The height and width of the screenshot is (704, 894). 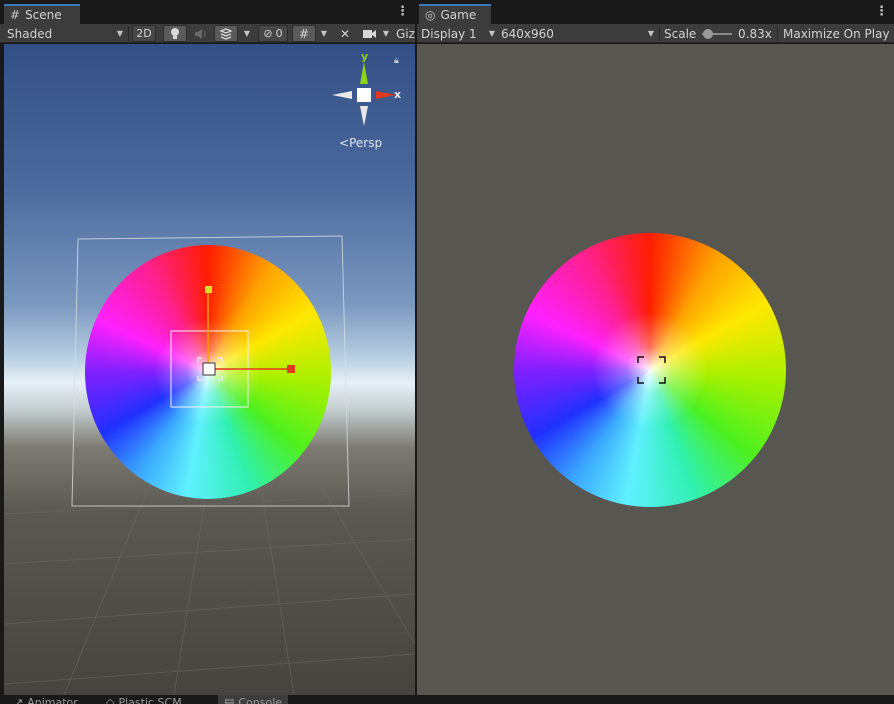 I want to click on shading-mode-value: Shaded, so click(x=30, y=33).